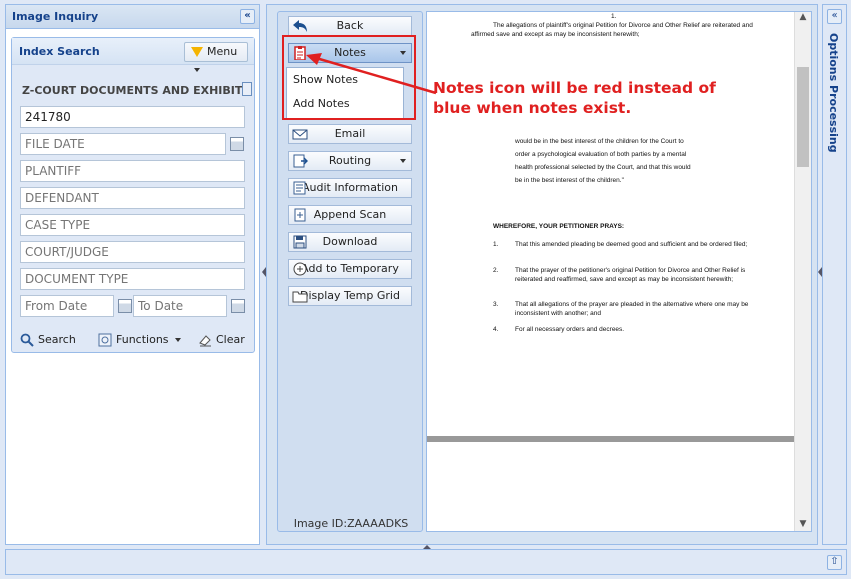 The width and height of the screenshot is (851, 579). What do you see at coordinates (532, 108) in the screenshot?
I see `annotation-line-2: blue when notes exist.` at bounding box center [532, 108].